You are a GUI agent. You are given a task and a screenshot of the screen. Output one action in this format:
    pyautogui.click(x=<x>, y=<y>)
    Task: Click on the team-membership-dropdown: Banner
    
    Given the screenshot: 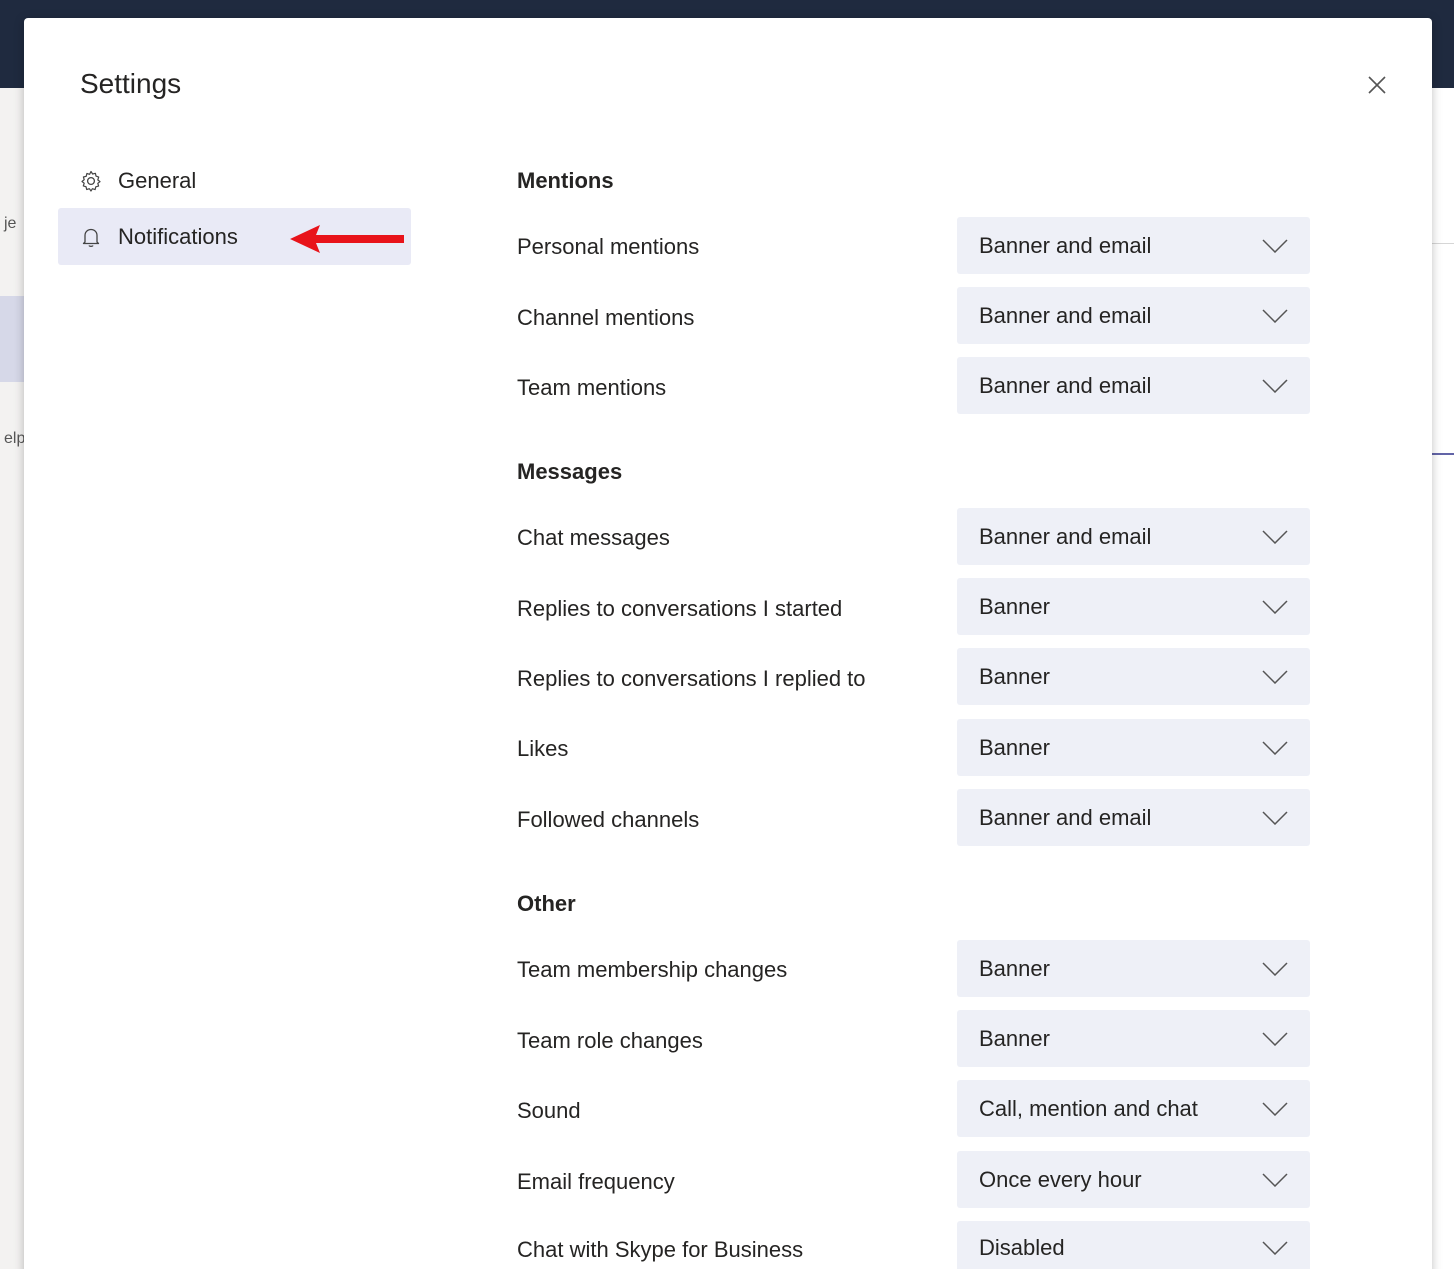 What is the action you would take?
    pyautogui.click(x=1133, y=968)
    